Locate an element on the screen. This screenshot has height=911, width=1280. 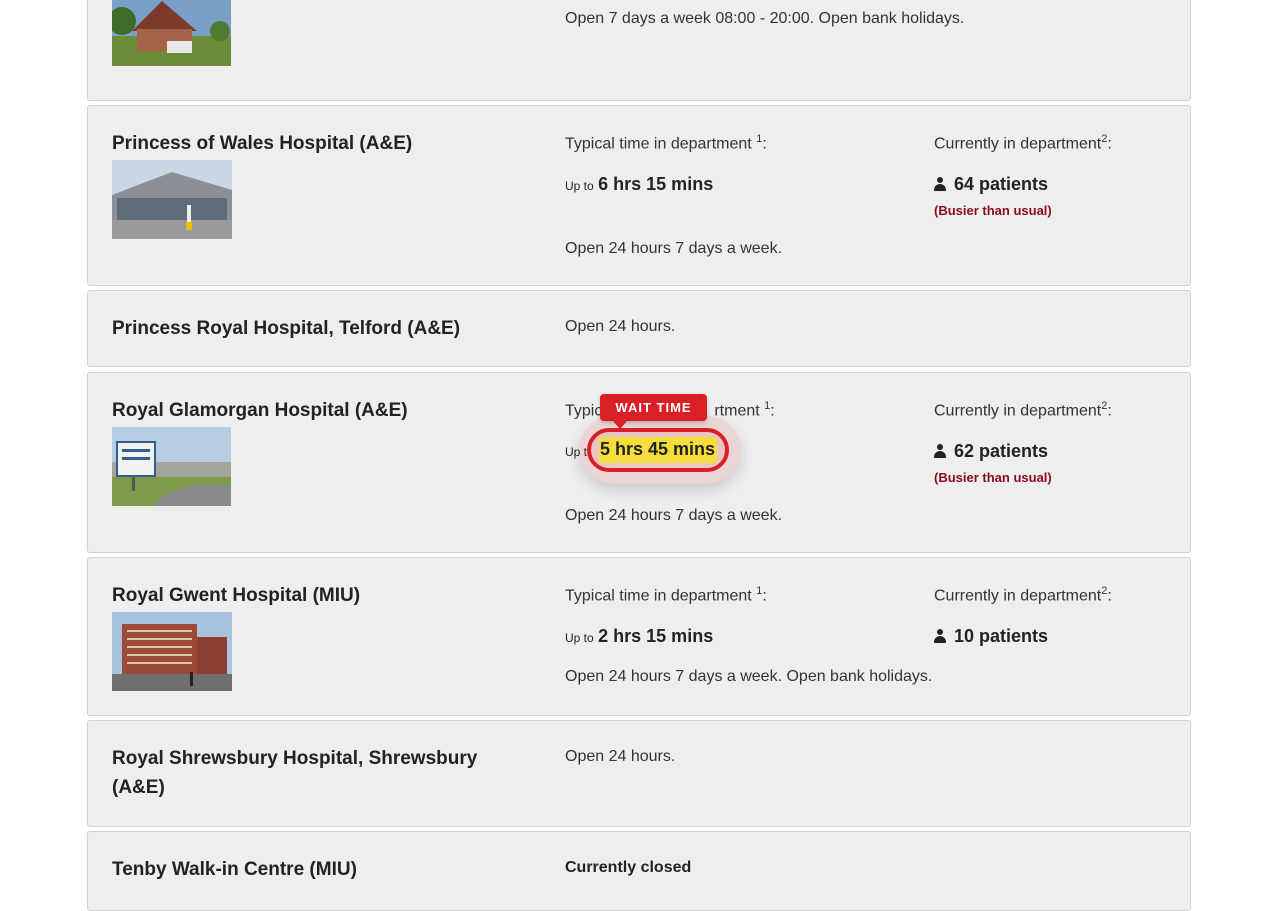
hospital-name: Tenby Walk-in Centre (MIU) is located at coordinates (312, 869).